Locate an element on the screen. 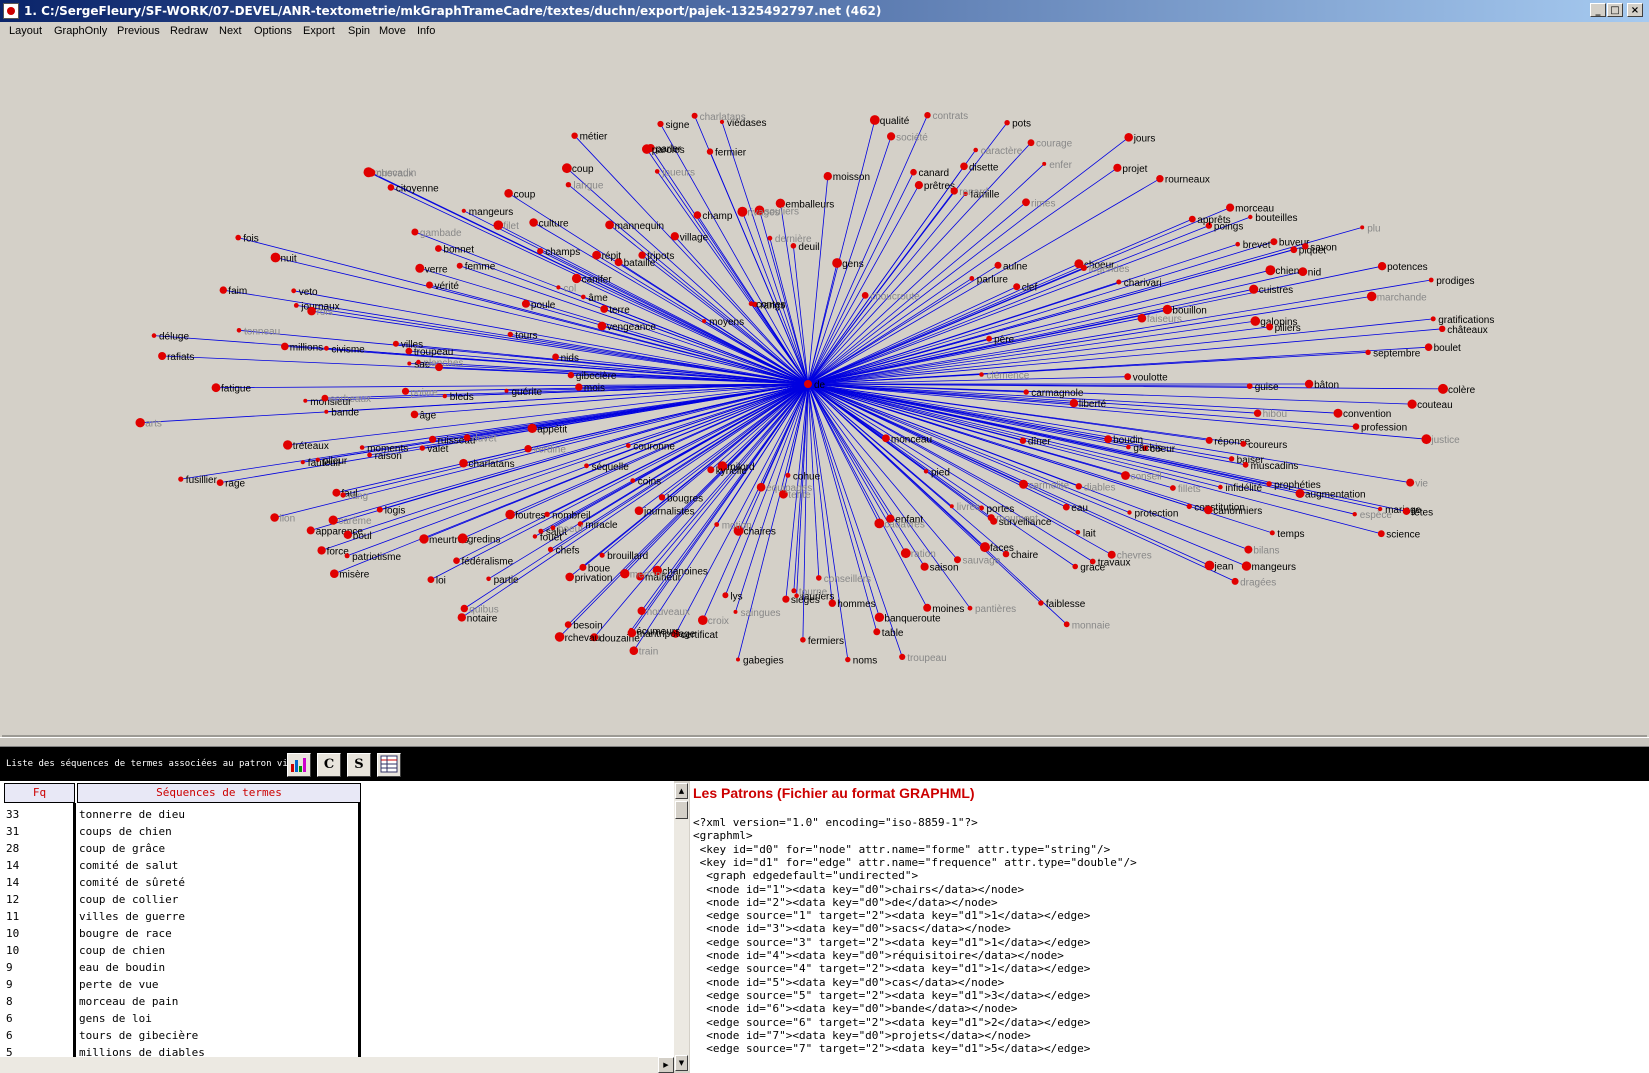 The height and width of the screenshot is (1073, 1649). scroll-up-arrow: ▲ is located at coordinates (681, 791).